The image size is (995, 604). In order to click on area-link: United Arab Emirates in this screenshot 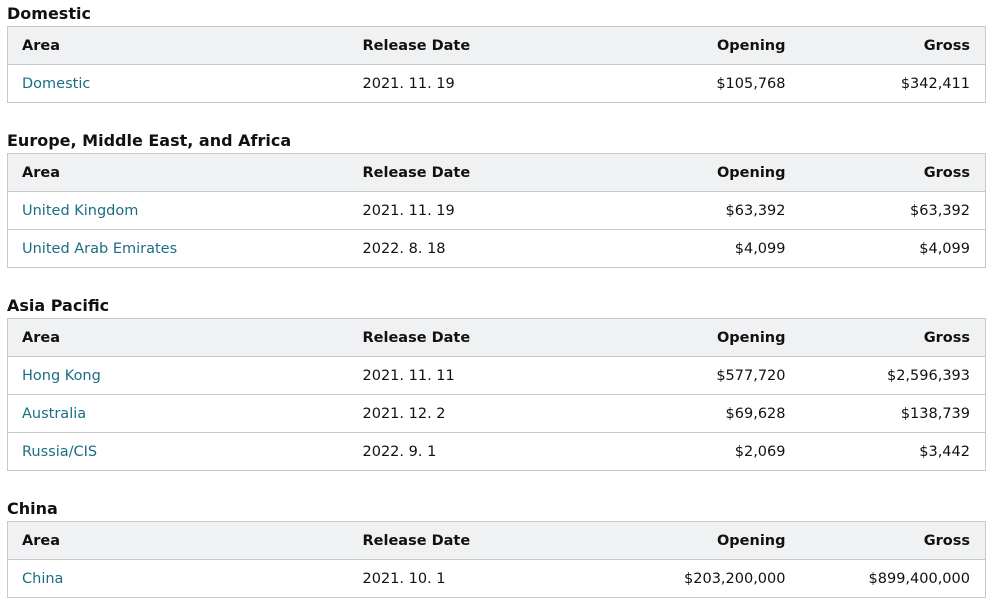, I will do `click(99, 249)`.